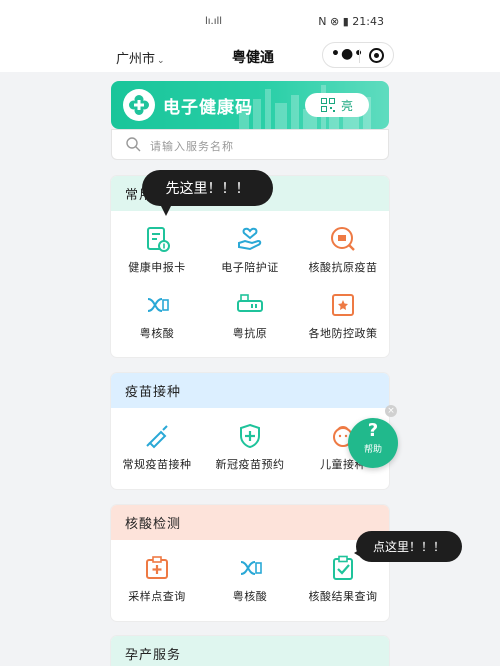 Image resolution: width=500 pixels, height=666 pixels. Describe the element at coordinates (157, 316) in the screenshot. I see `service-yue-nat: 粤核酸` at that location.